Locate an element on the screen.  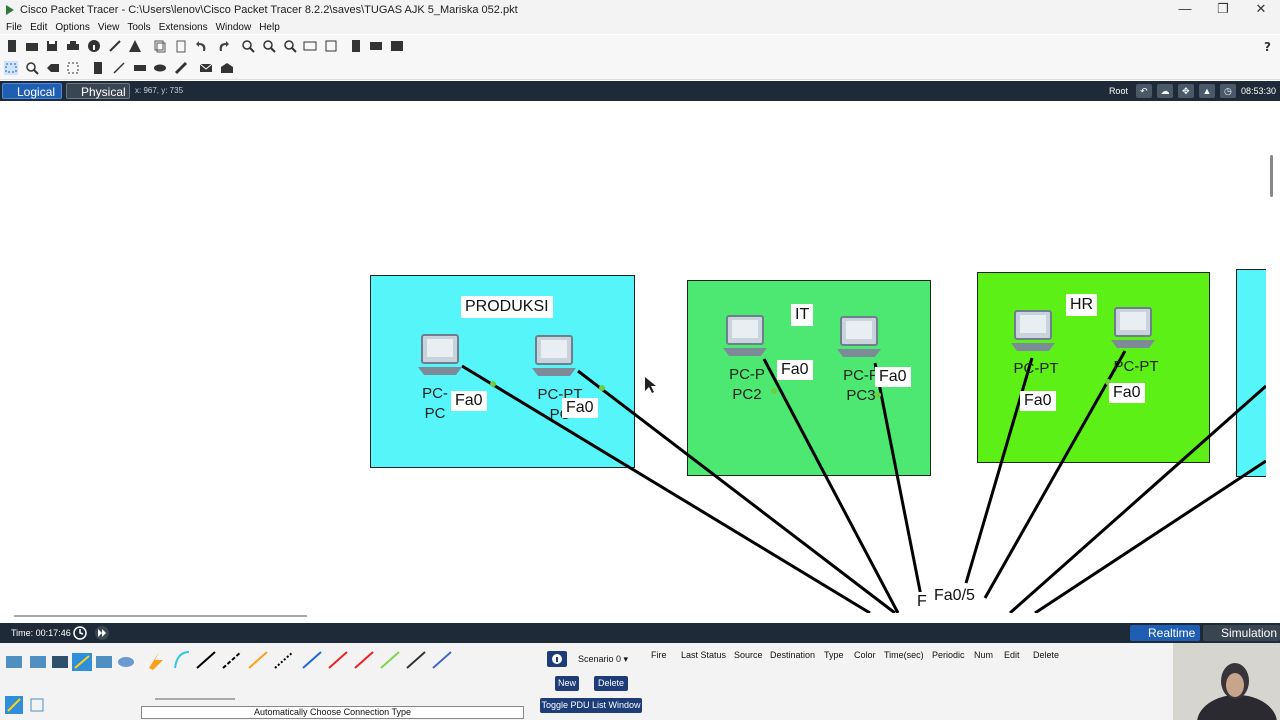
realtime-mode-button: Realtime is located at coordinates (1165, 633).